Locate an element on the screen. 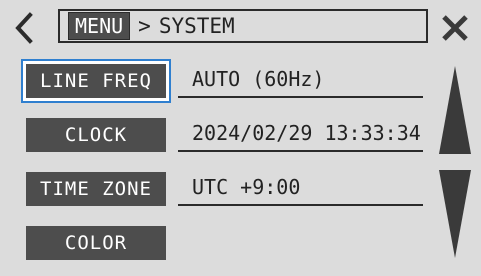  triangle-up-icon is located at coordinates (455, 110).